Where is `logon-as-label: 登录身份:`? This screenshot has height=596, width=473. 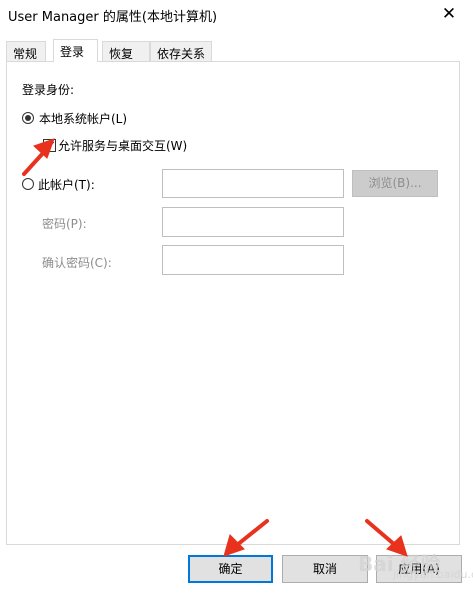
logon-as-label: 登录身份: is located at coordinates (48, 90).